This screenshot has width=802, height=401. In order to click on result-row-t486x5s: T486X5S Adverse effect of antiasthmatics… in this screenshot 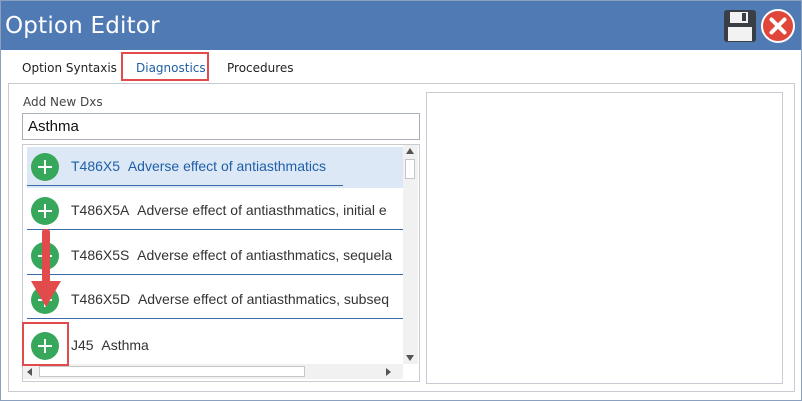, I will do `click(215, 256)`.